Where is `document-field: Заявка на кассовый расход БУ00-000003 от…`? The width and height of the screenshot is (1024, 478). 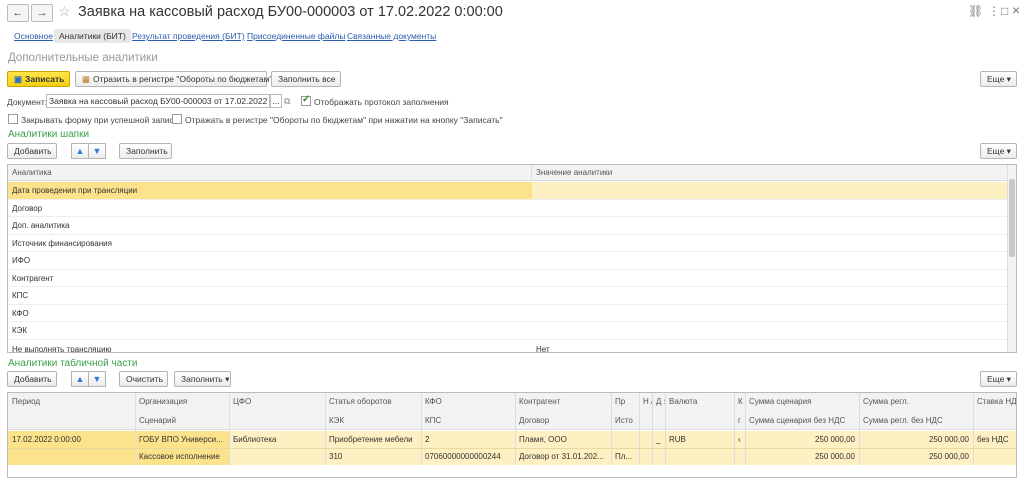 document-field: Заявка на кассовый расход БУ00-000003 от… is located at coordinates (158, 101).